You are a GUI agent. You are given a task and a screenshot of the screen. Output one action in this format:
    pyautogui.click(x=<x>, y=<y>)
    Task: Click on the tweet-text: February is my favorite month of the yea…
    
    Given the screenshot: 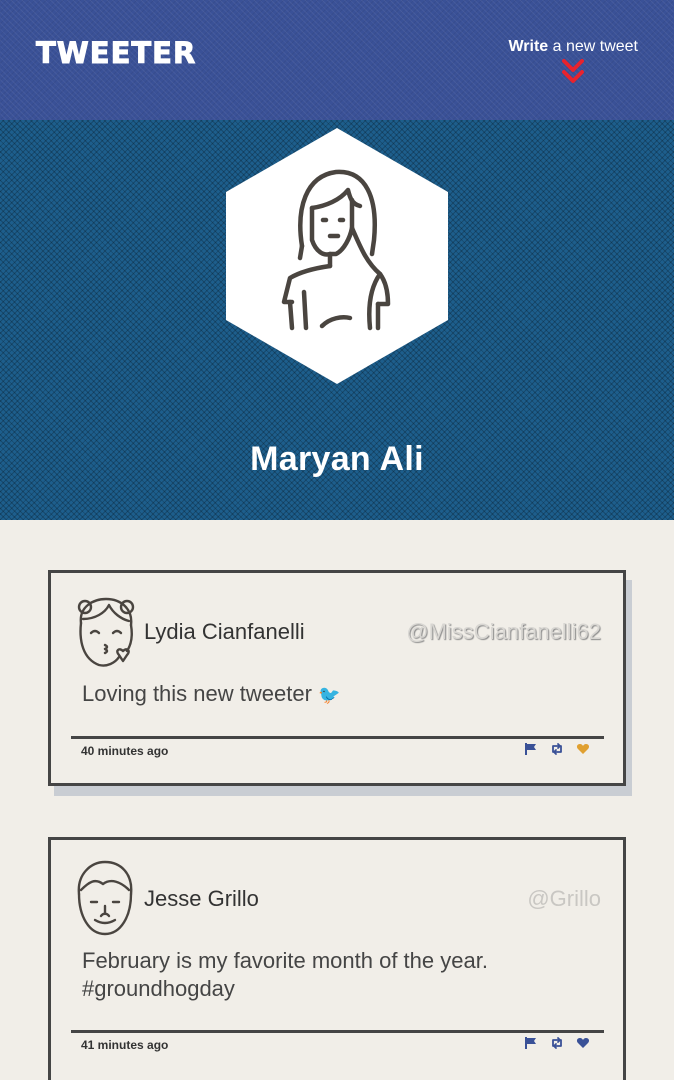 What is the action you would take?
    pyautogui.click(x=285, y=974)
    